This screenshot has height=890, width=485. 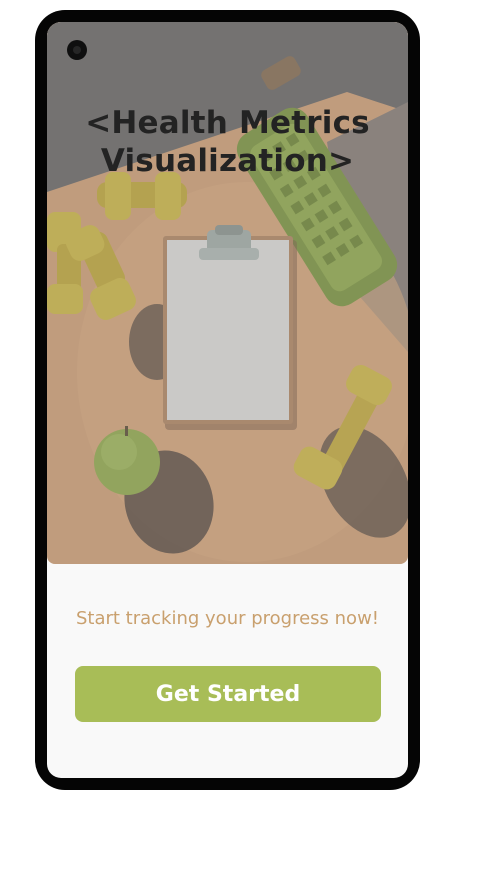 What do you see at coordinates (227, 161) in the screenshot?
I see `hero-title-line-2: Visualization>` at bounding box center [227, 161].